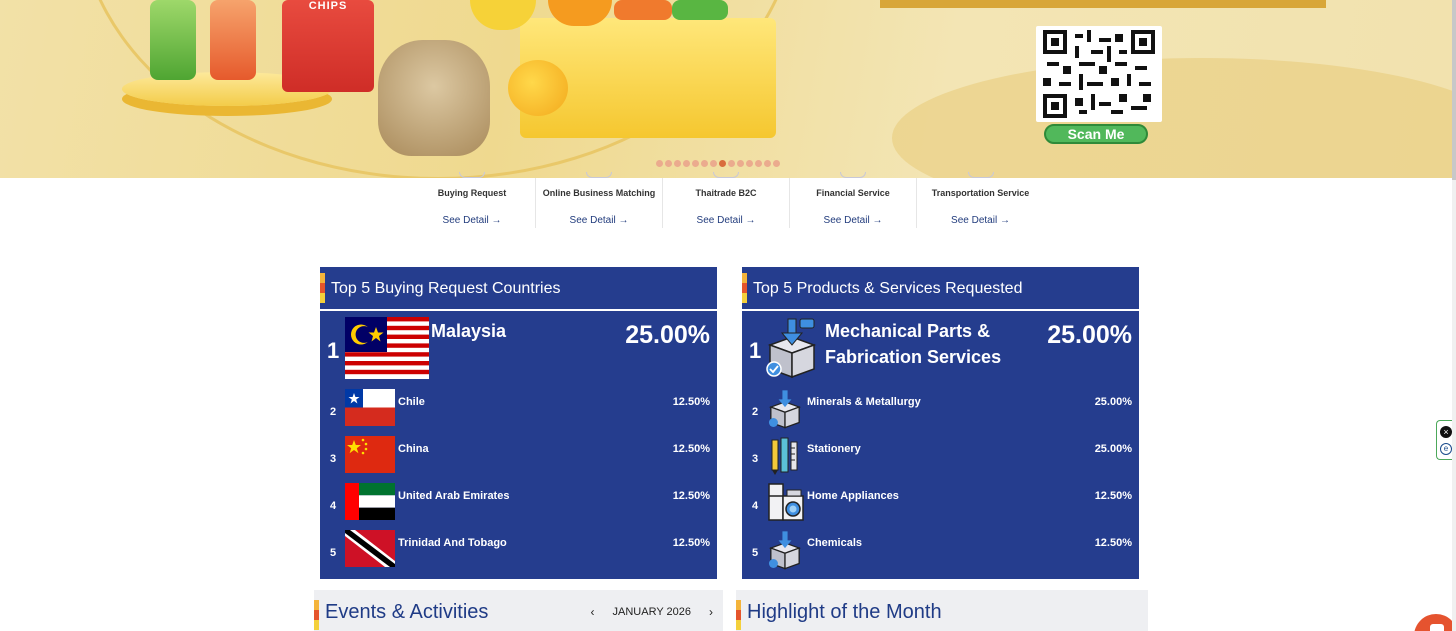 This screenshot has width=1456, height=631. What do you see at coordinates (755, 350) in the screenshot?
I see `rank-number: 1` at bounding box center [755, 350].